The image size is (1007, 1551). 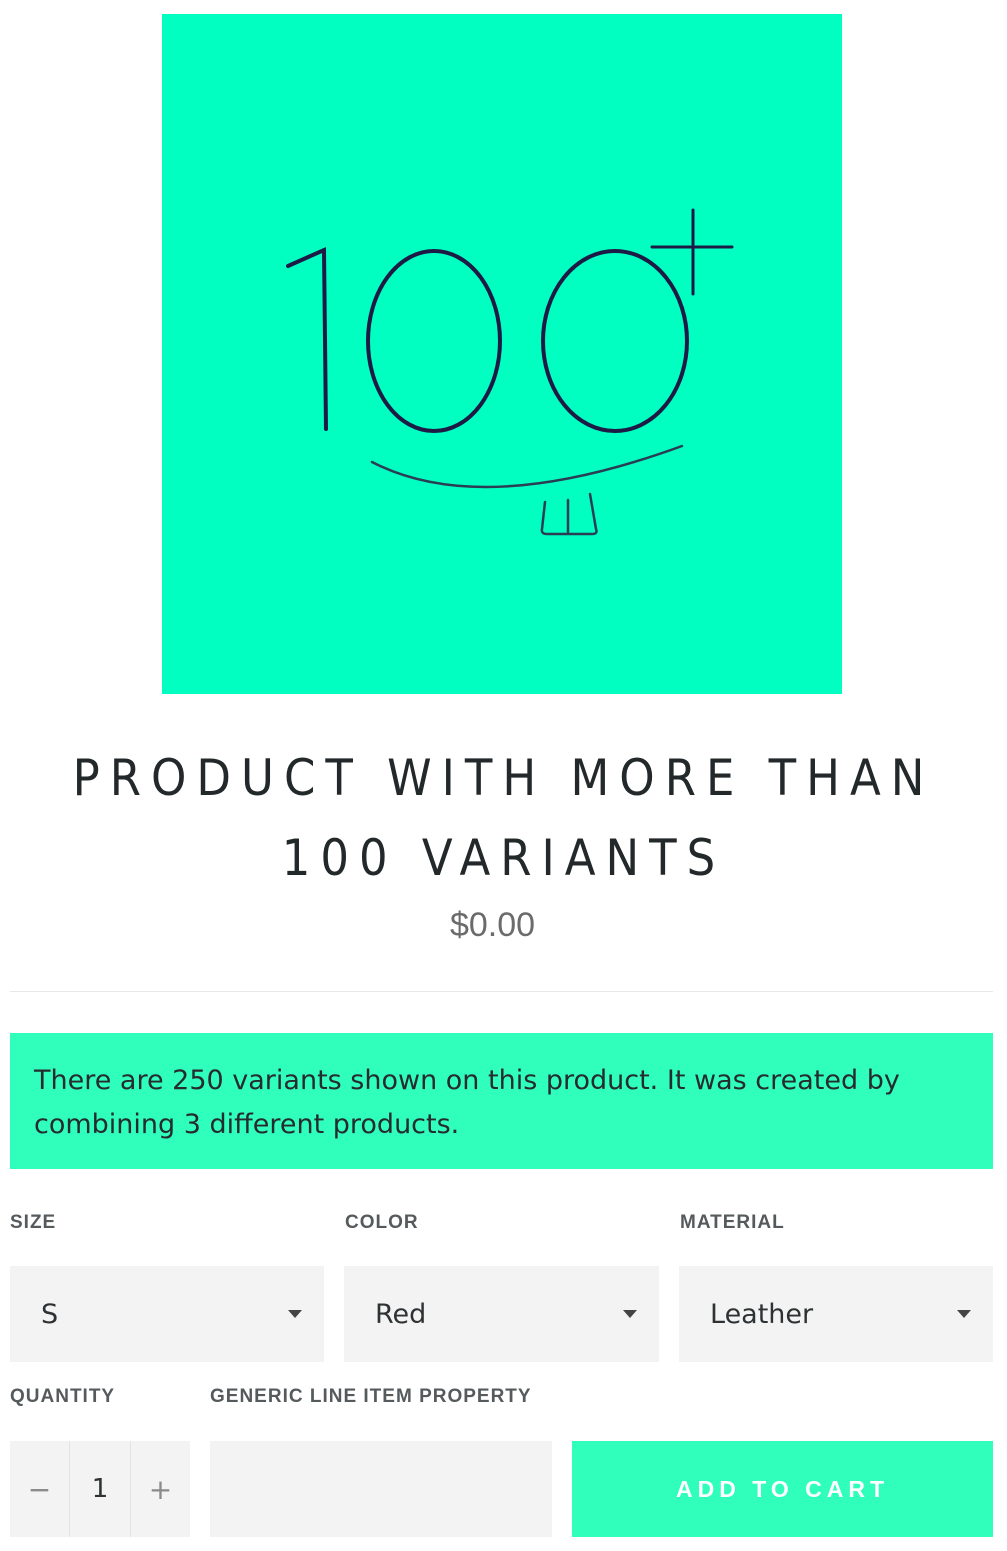 I want to click on color-select-value: Red, so click(x=401, y=1314).